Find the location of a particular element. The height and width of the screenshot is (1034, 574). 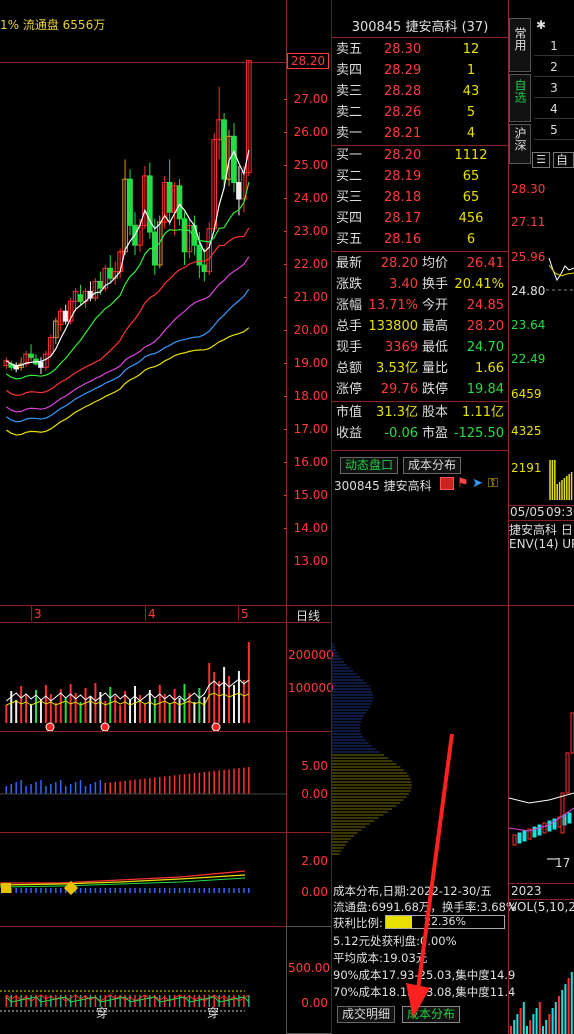

stat-value: 19.84 is located at coordinates (485, 389).